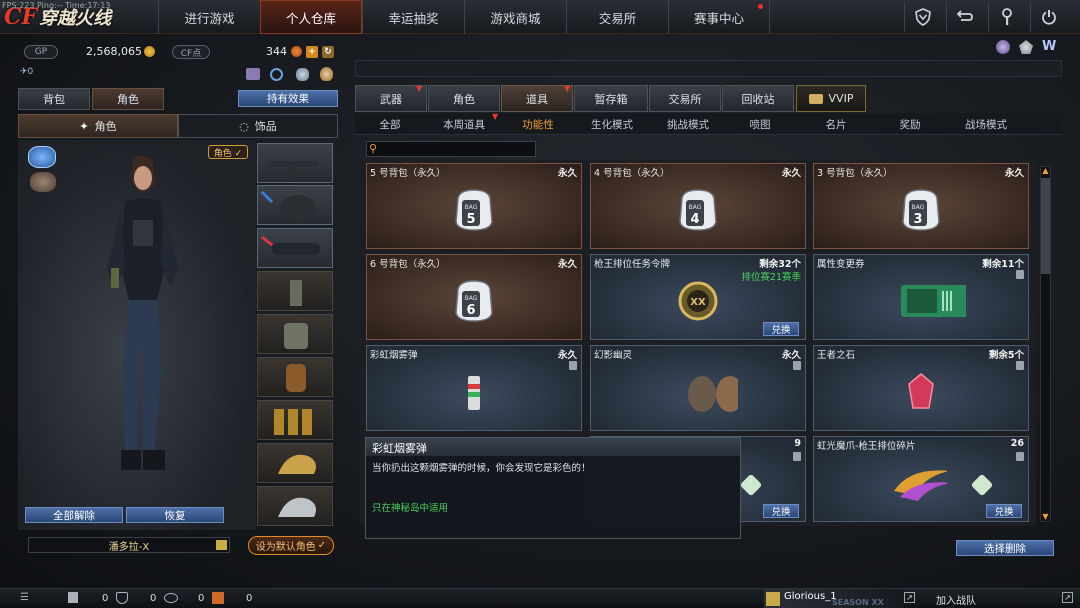 This screenshot has height=608, width=1080. I want to click on svg-text: XX, so click(698, 302).